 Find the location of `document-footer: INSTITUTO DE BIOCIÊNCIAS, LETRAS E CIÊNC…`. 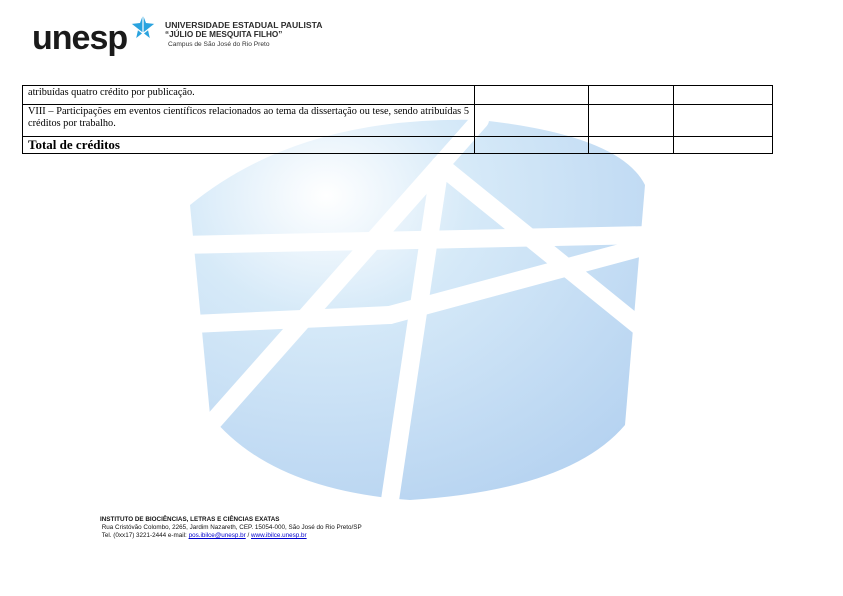

document-footer: INSTITUTO DE BIOCIÊNCIAS, LETRAS E CIÊNC… is located at coordinates (231, 528).